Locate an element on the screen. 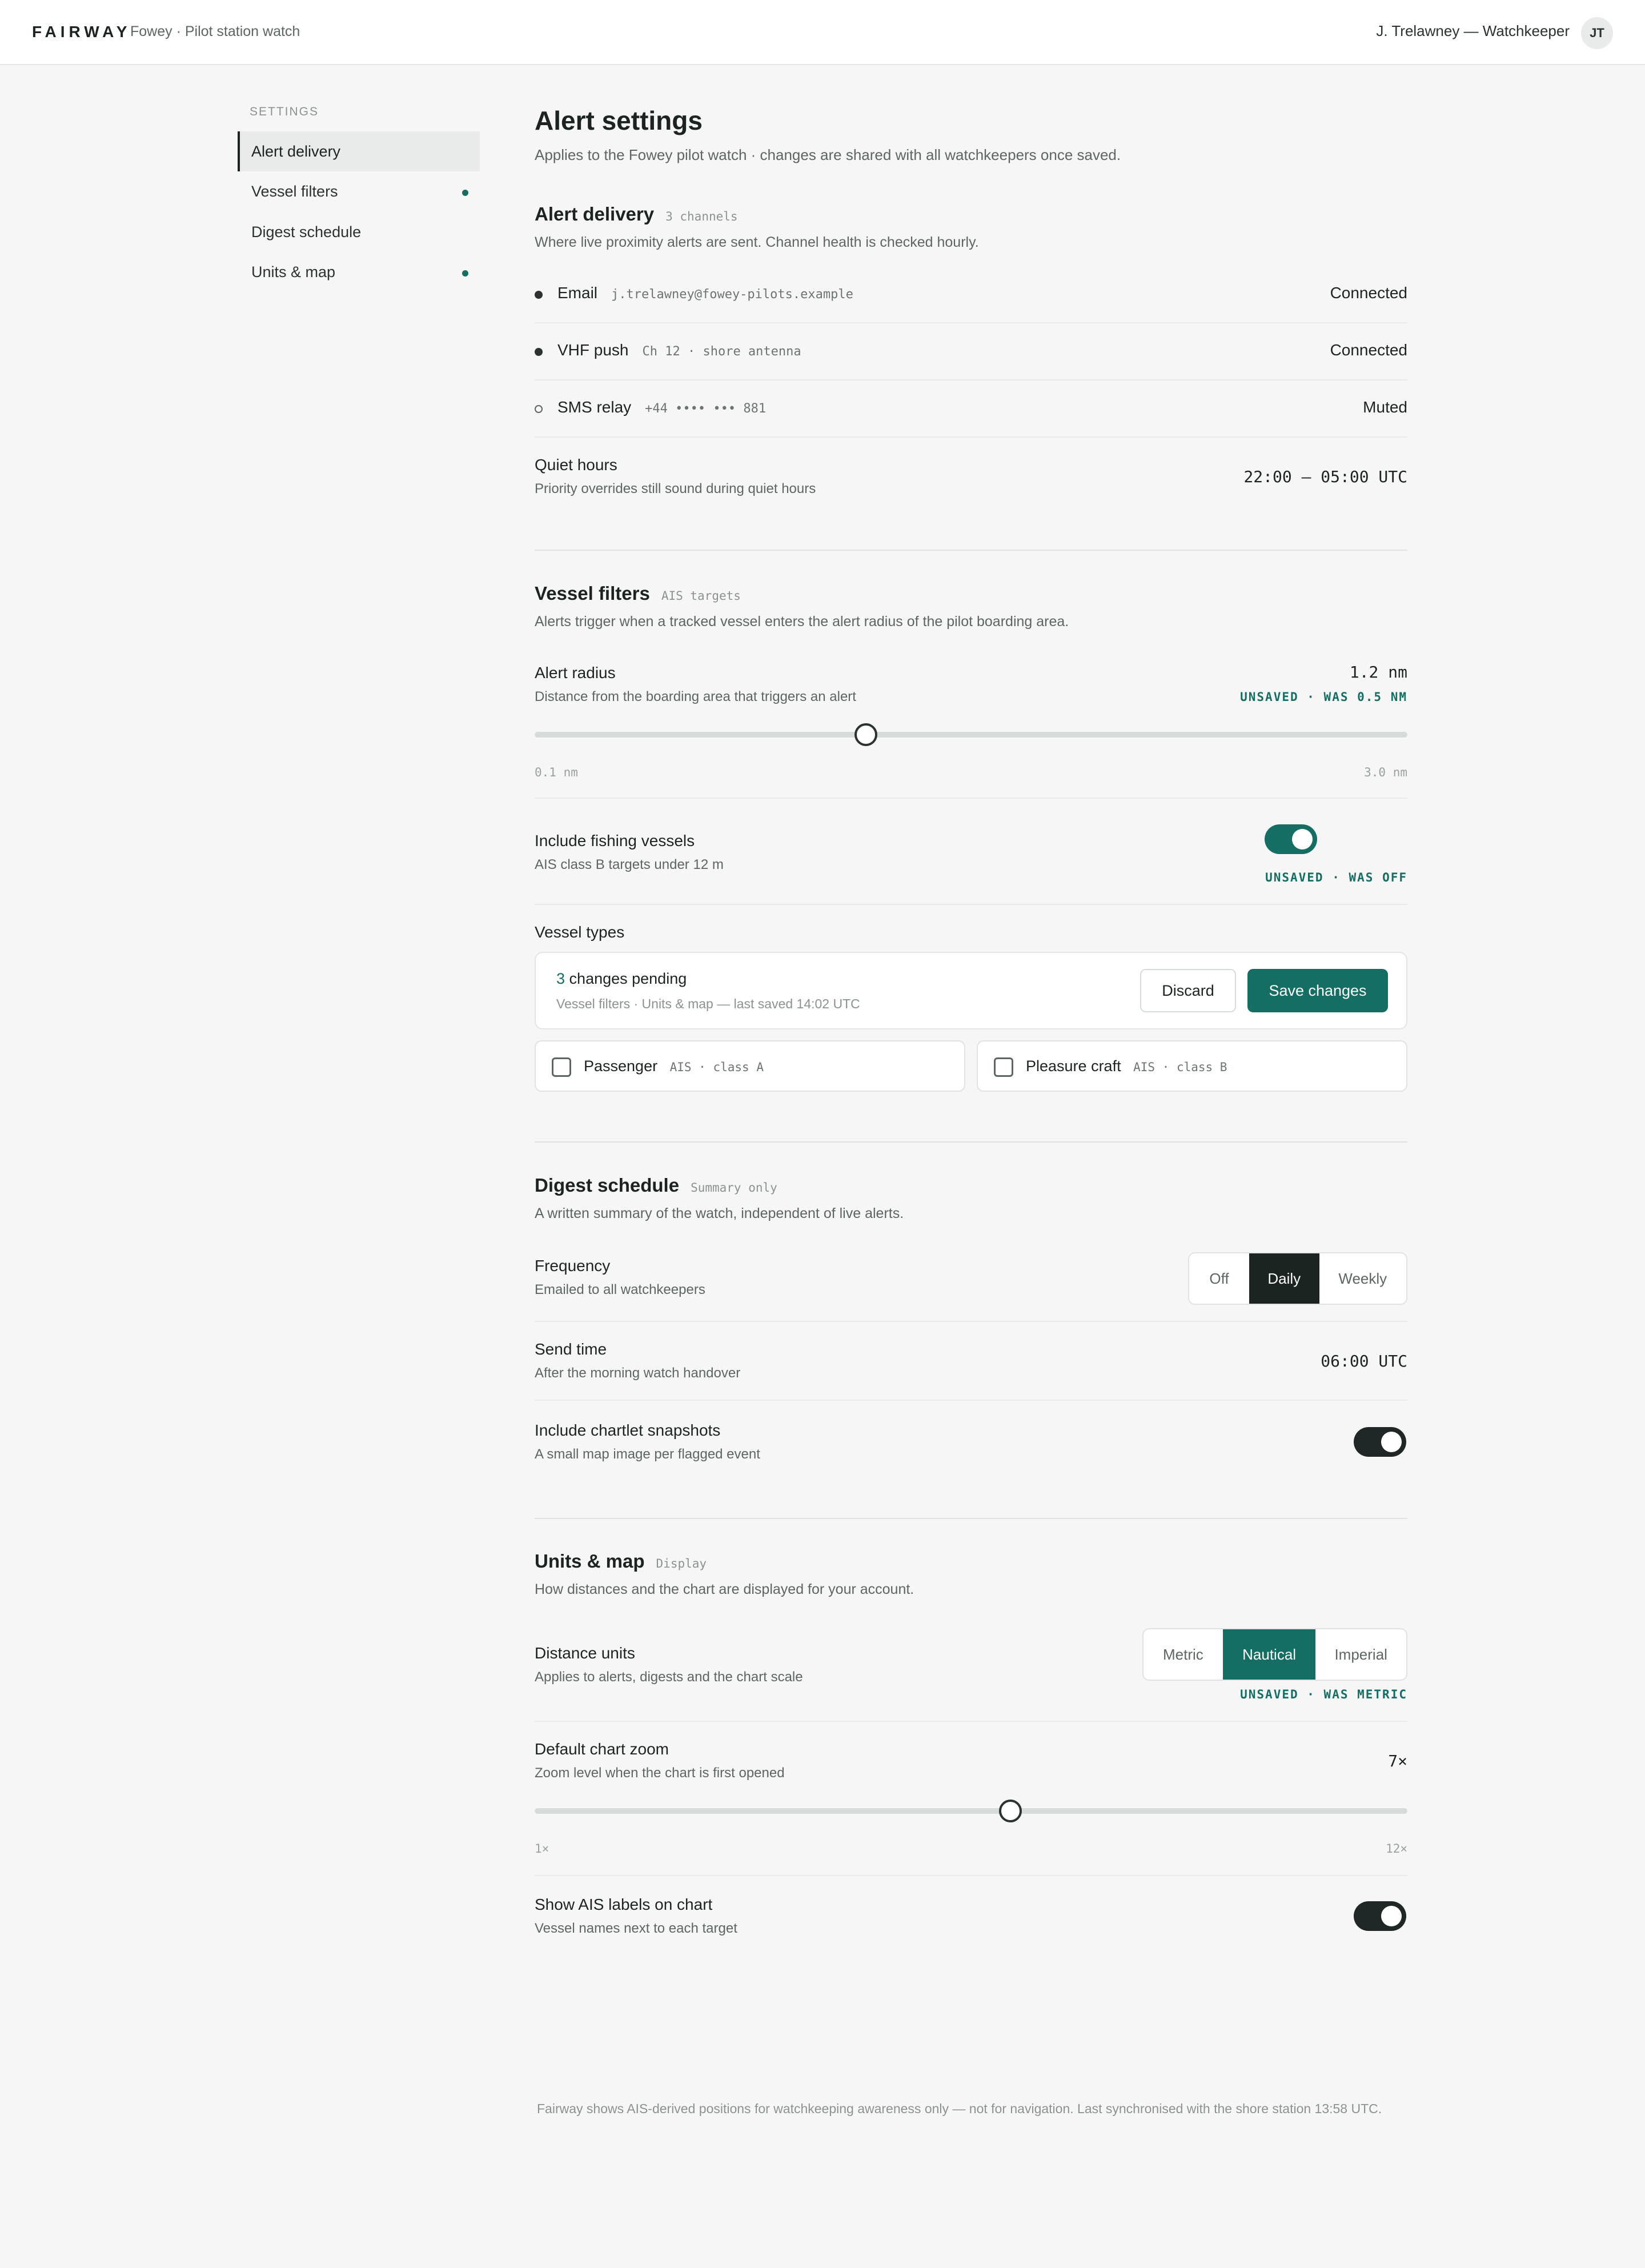  sidebar-item-label: Digest schedule is located at coordinates (306, 232).